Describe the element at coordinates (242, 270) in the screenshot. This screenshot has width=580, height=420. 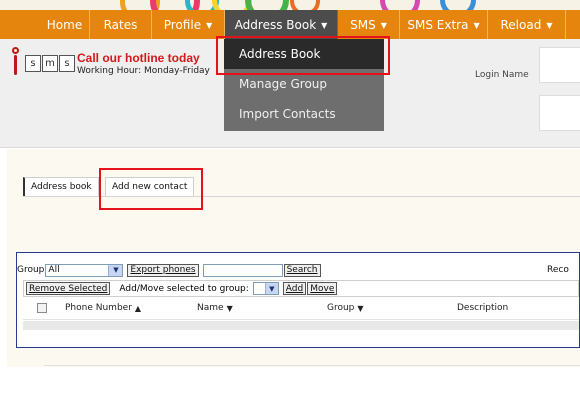
I see `search-input` at that location.